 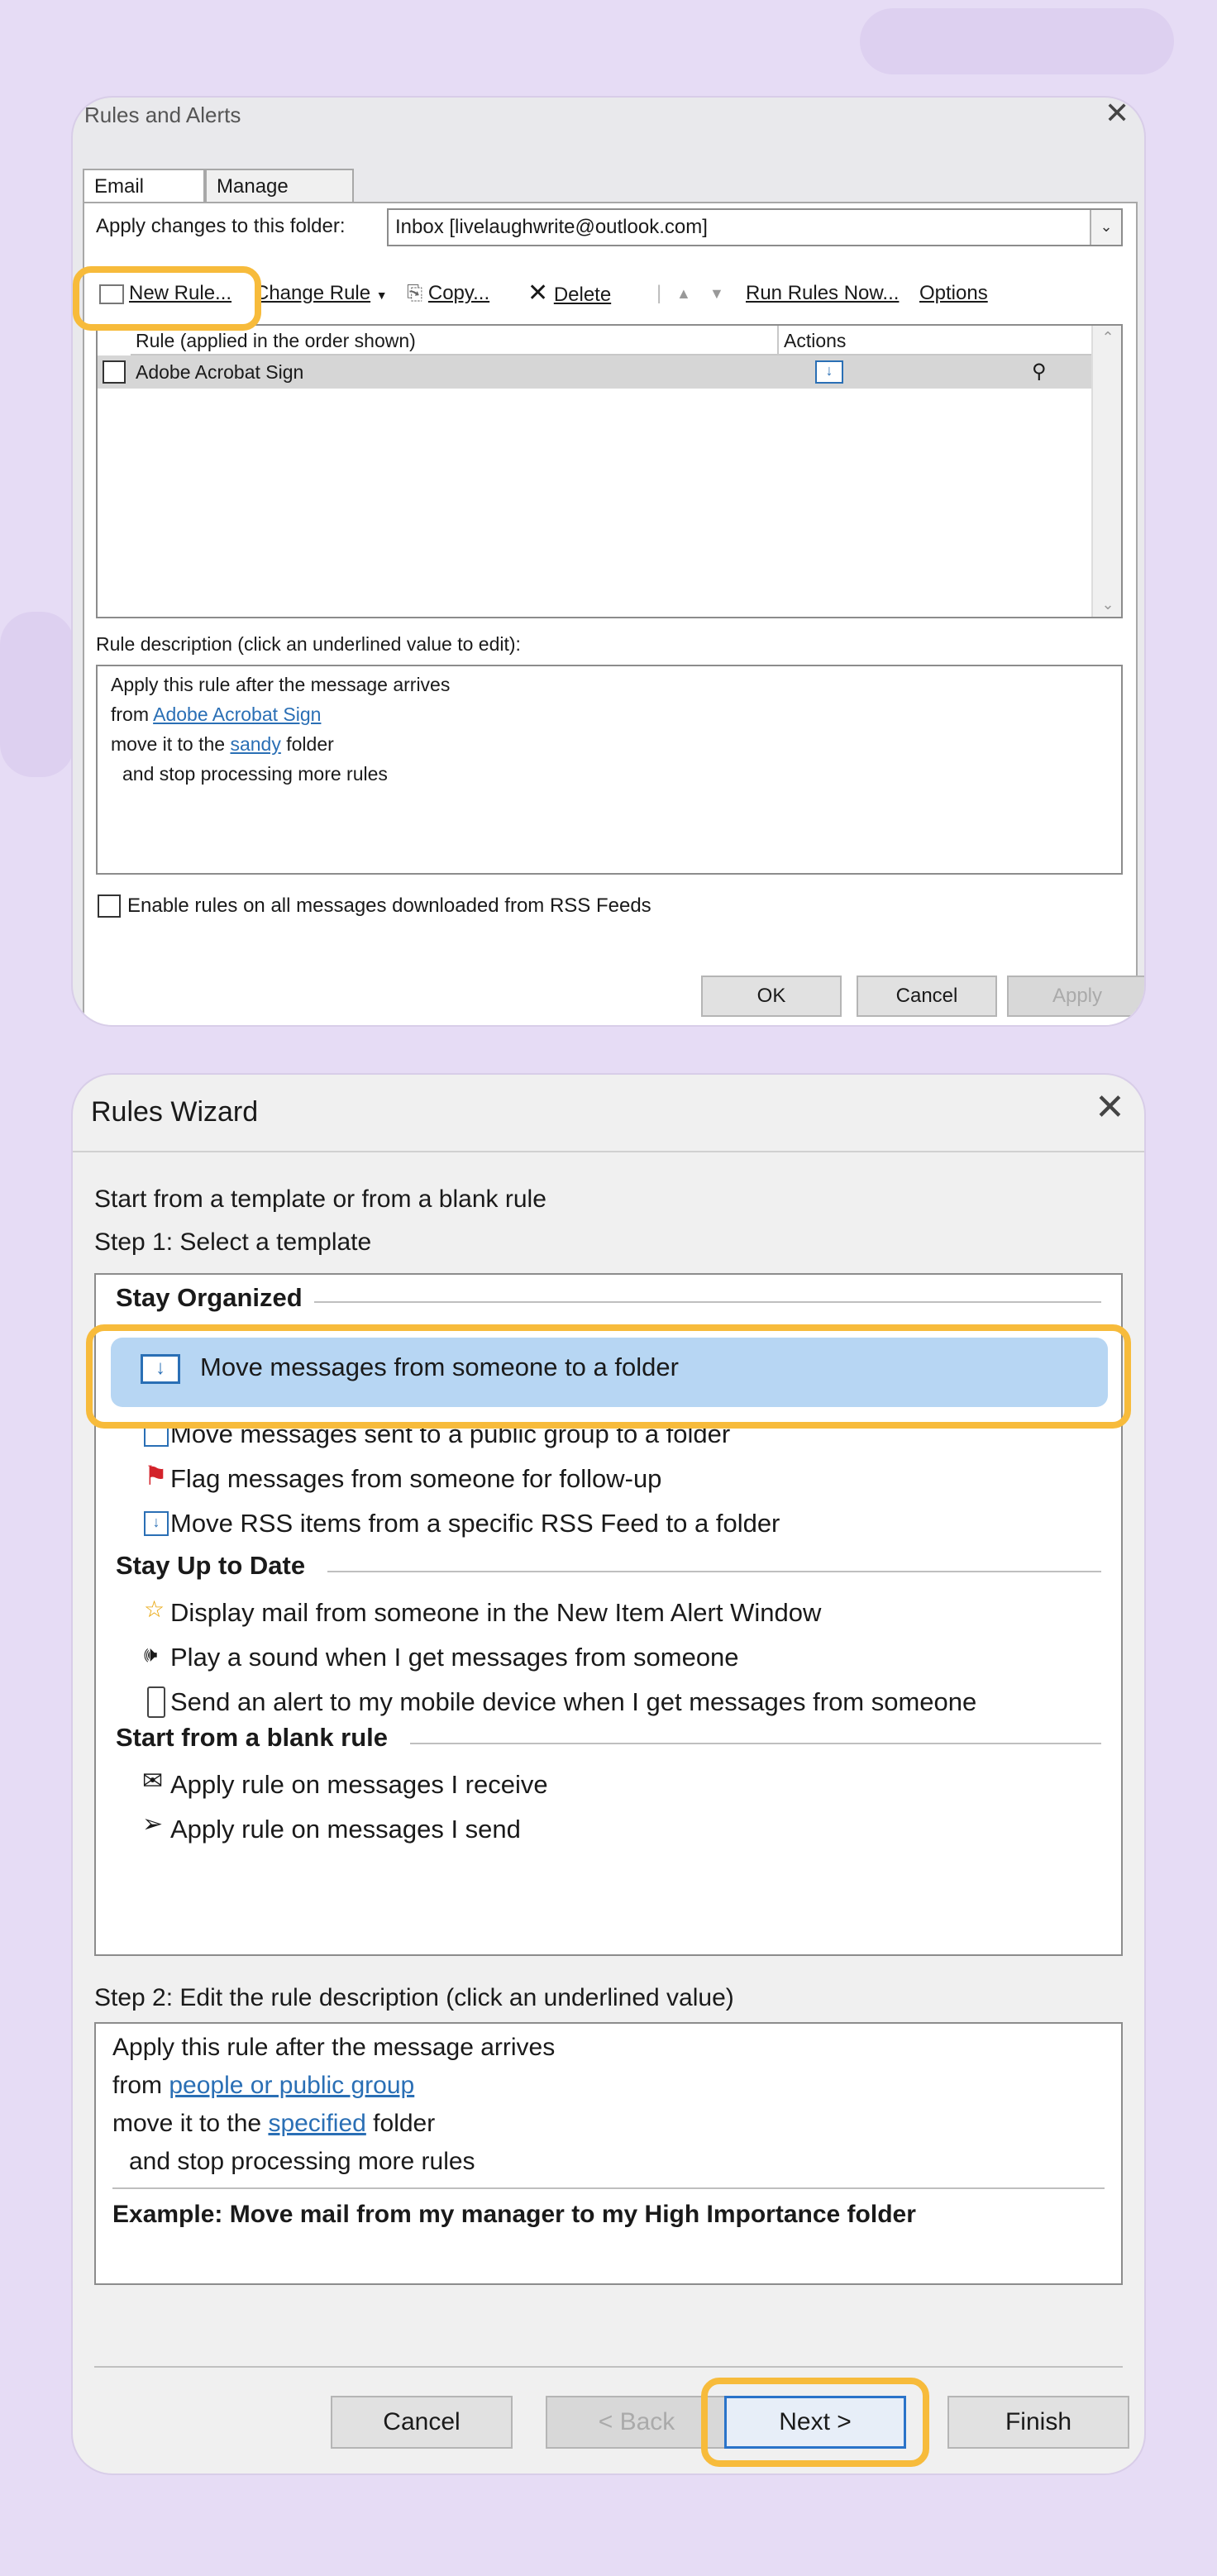 What do you see at coordinates (154, 1609) in the screenshot?
I see `star-mail-icon: ☆` at bounding box center [154, 1609].